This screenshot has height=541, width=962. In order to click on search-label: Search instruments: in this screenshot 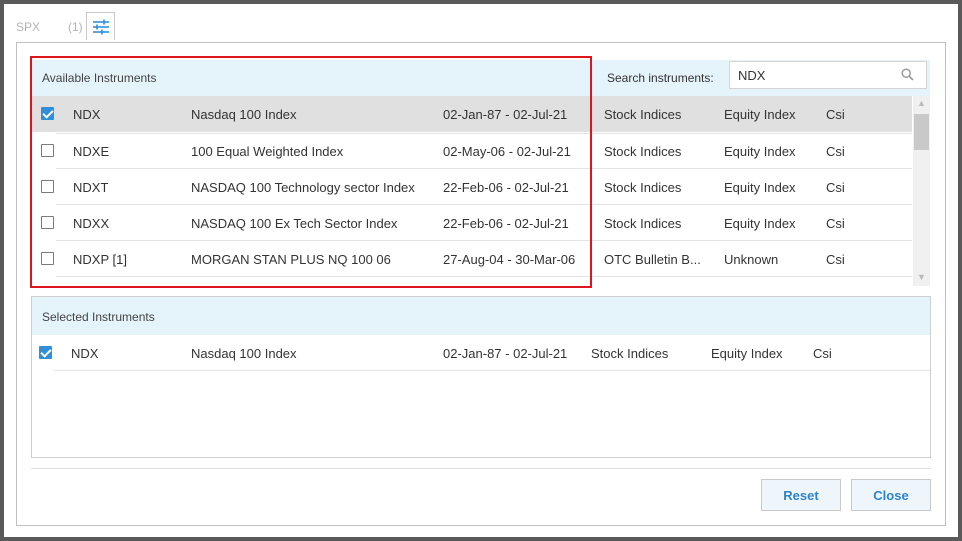, I will do `click(660, 78)`.